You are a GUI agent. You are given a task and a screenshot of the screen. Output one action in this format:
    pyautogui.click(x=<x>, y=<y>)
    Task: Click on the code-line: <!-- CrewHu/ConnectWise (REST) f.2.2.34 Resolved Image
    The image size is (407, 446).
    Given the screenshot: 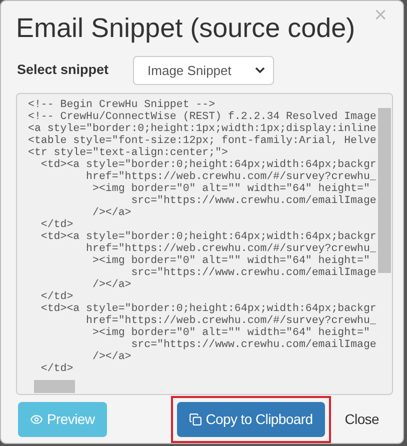 What is the action you would take?
    pyautogui.click(x=202, y=117)
    